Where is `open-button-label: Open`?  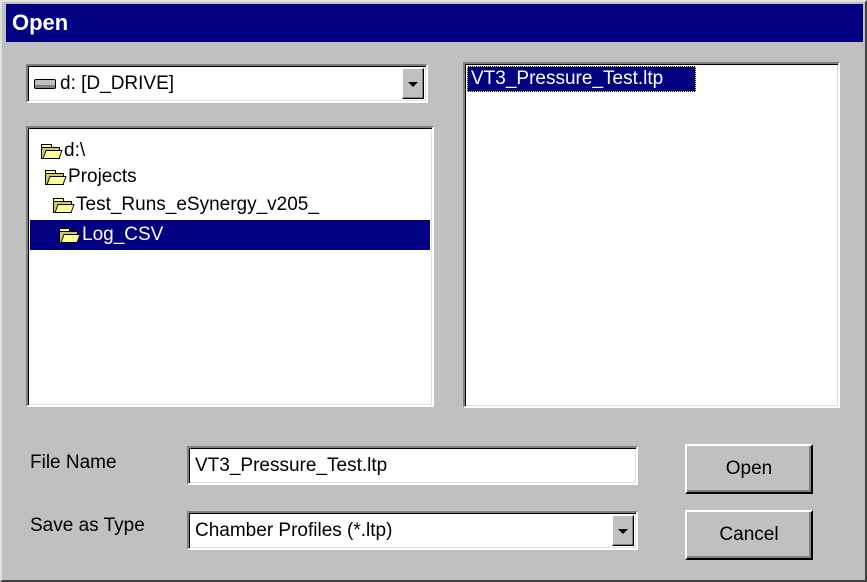
open-button-label: Open is located at coordinates (749, 468).